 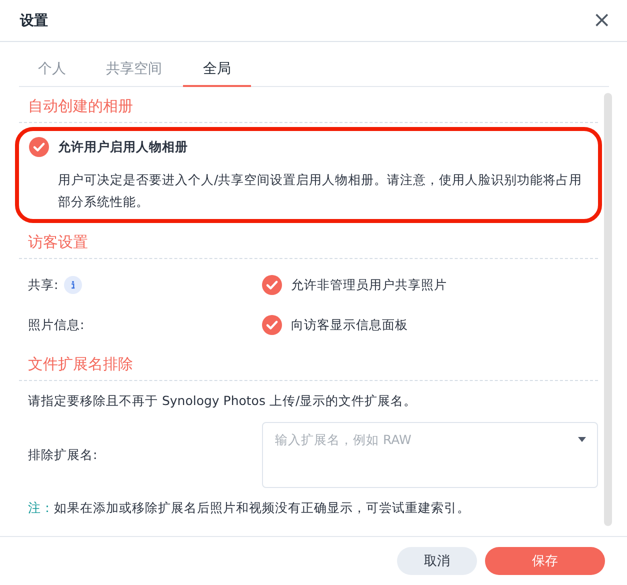 What do you see at coordinates (41, 507) in the screenshot?
I see `note-label: 注：` at bounding box center [41, 507].